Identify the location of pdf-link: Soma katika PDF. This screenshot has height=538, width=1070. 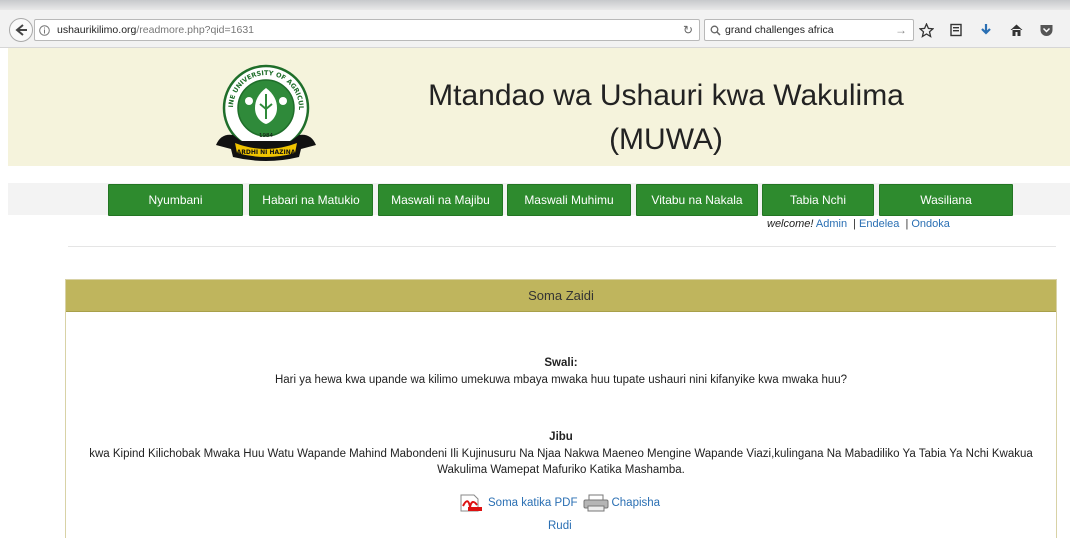
(532, 503).